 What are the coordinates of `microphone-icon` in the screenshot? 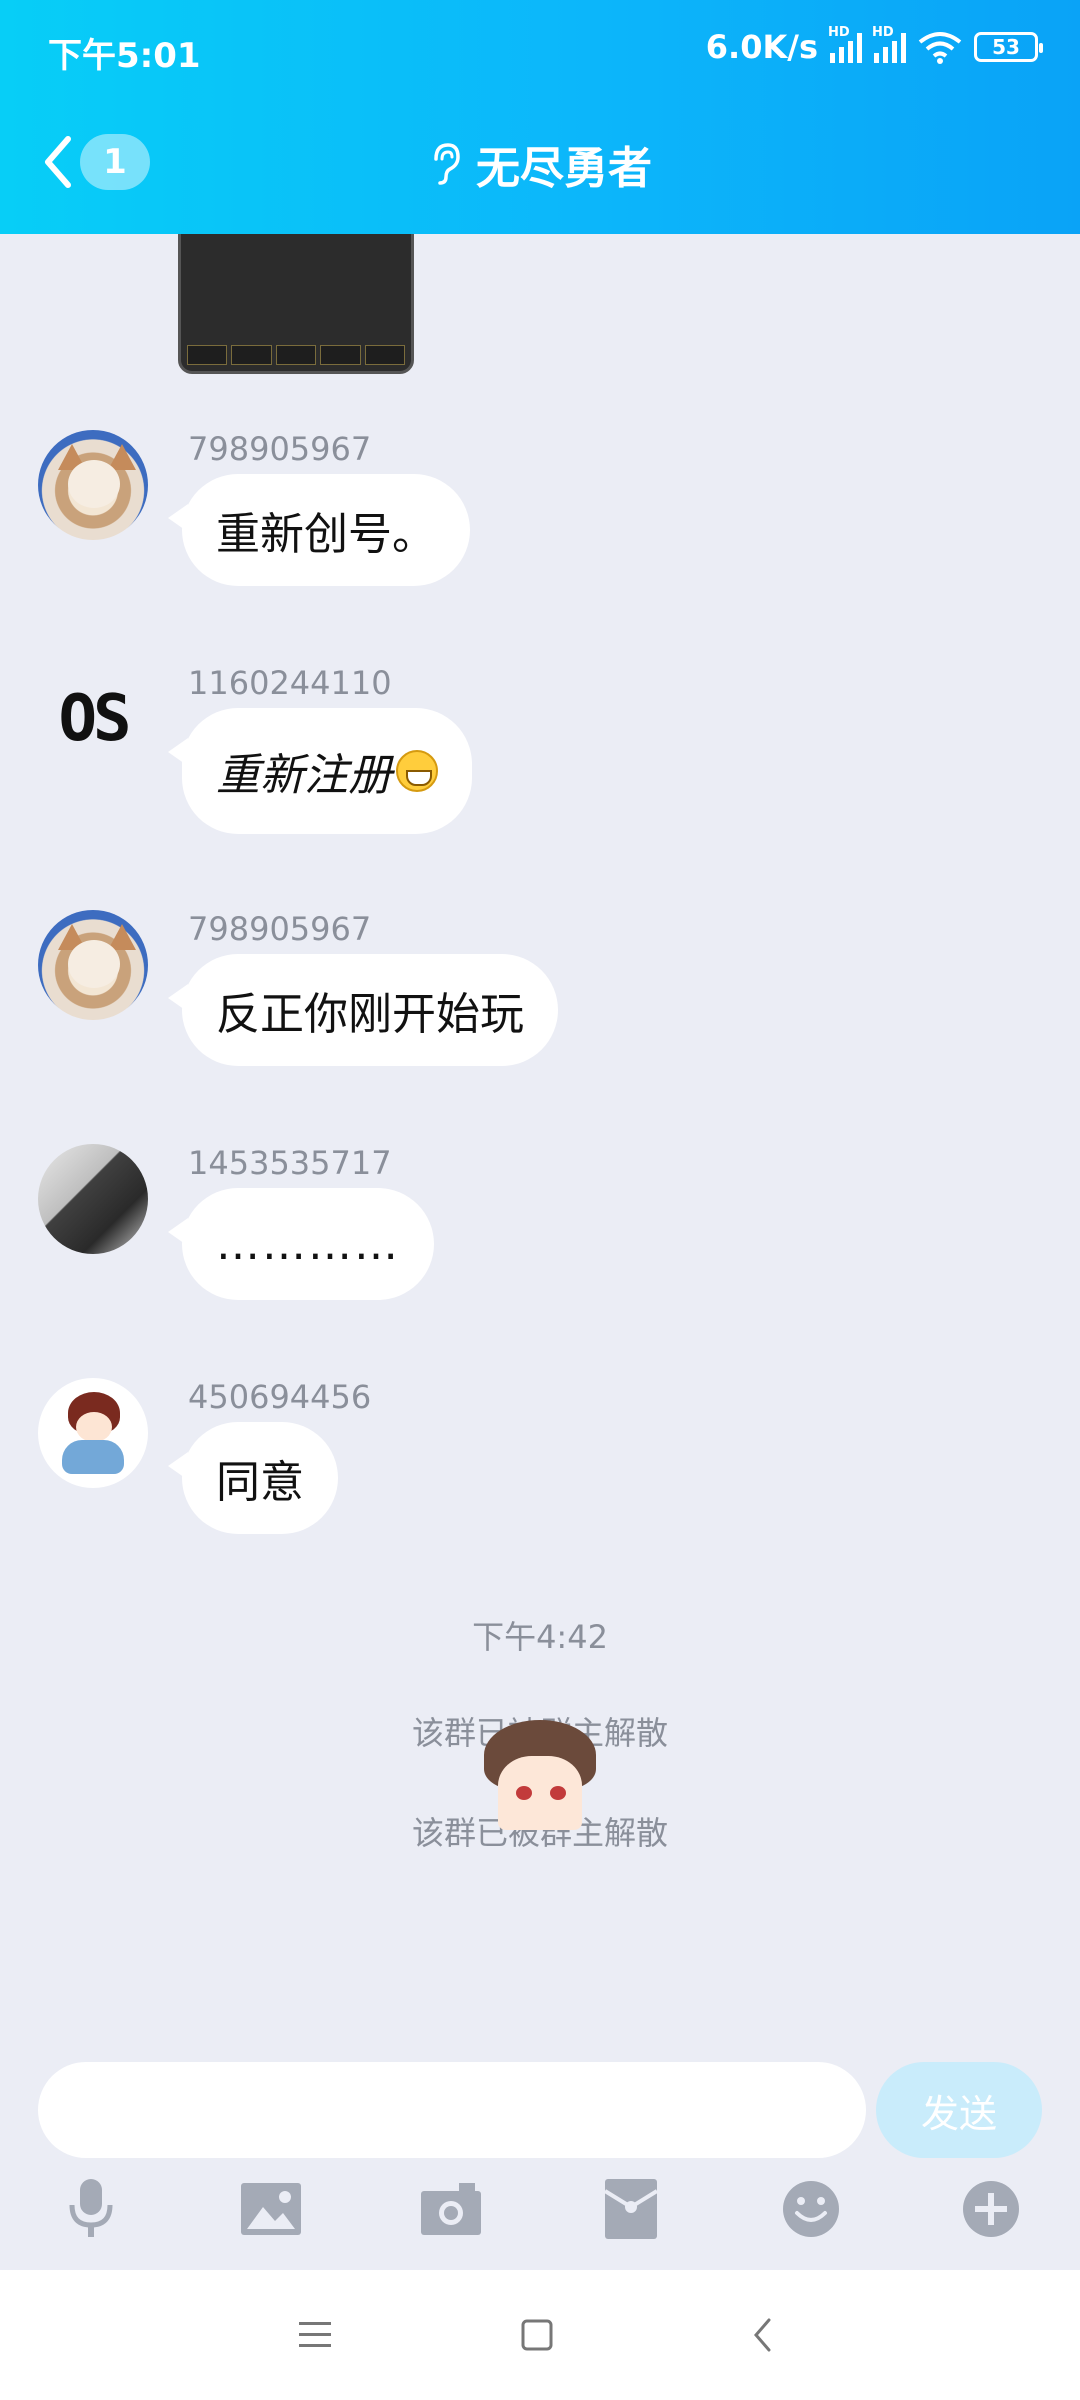 It's located at (91, 2209).